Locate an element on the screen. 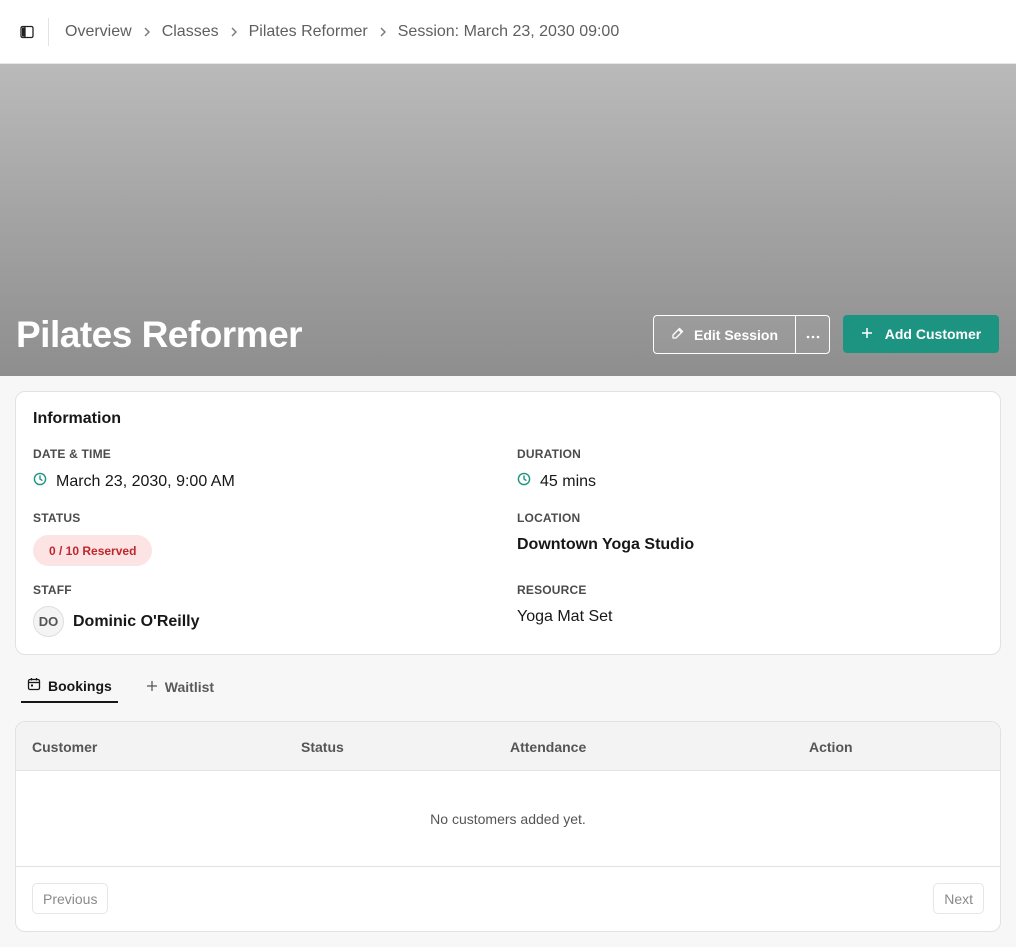 The height and width of the screenshot is (947, 1016). table-header: Customer Status Attendance Action is located at coordinates (508, 746).